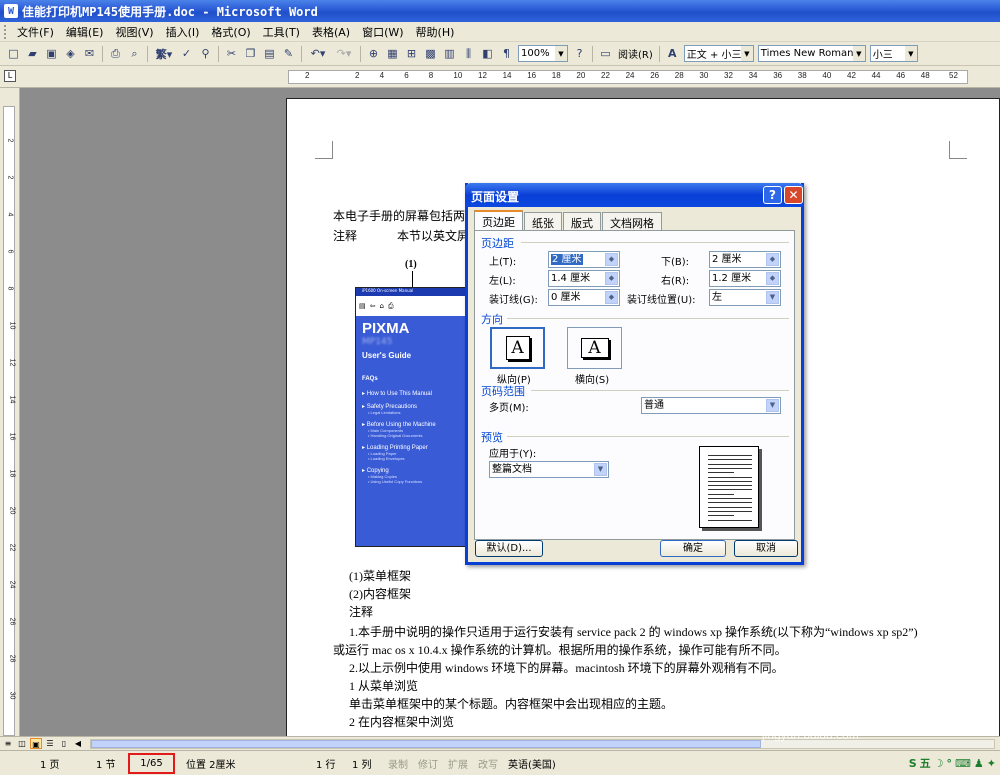  Describe the element at coordinates (468, 53) in the screenshot. I see `drawing-icon: ⫼` at that location.